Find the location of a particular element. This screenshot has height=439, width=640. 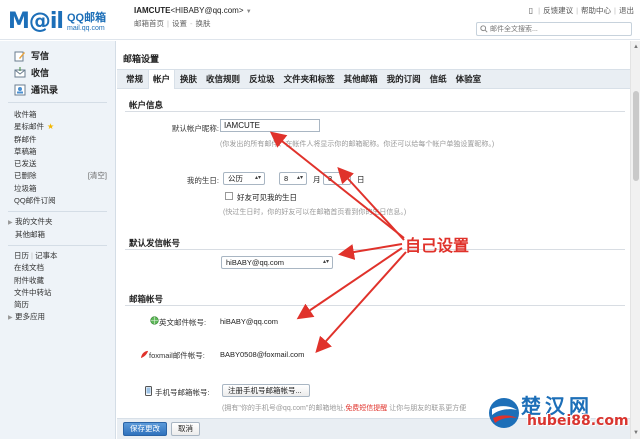

app-resume: 简历 is located at coordinates (61, 305).